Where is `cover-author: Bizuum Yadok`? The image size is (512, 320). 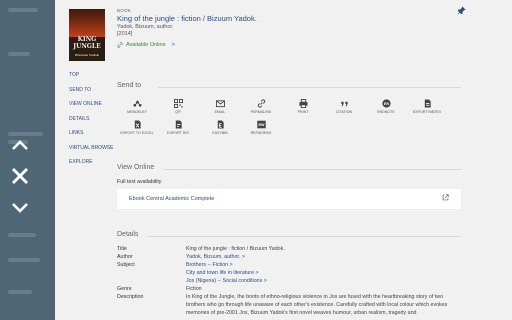
cover-author: Bizuum Yadok is located at coordinates (87, 55).